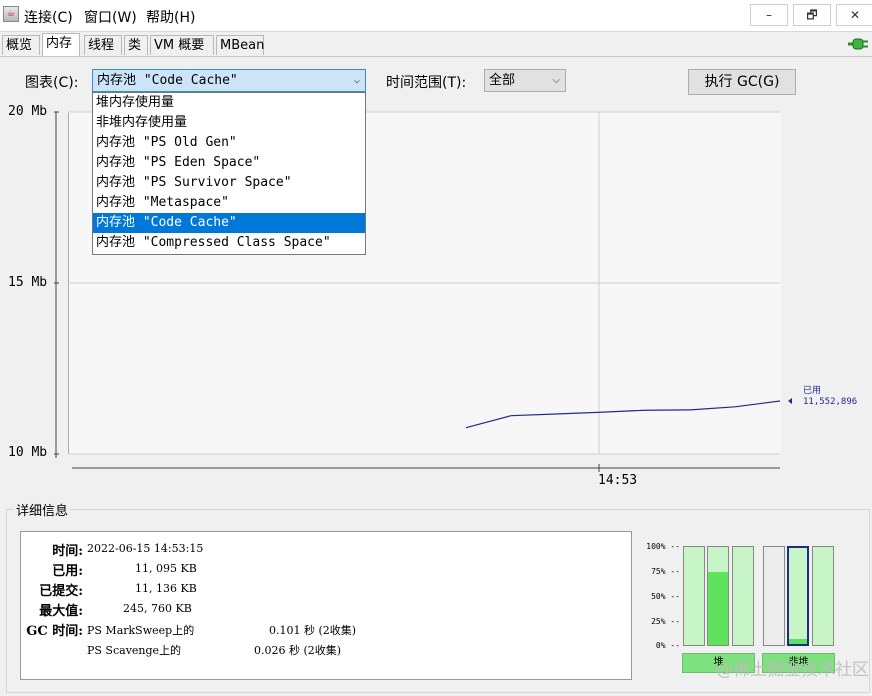 The height and width of the screenshot is (696, 872). What do you see at coordinates (61, 591) in the screenshot?
I see `detail-key: 已提交:` at bounding box center [61, 591].